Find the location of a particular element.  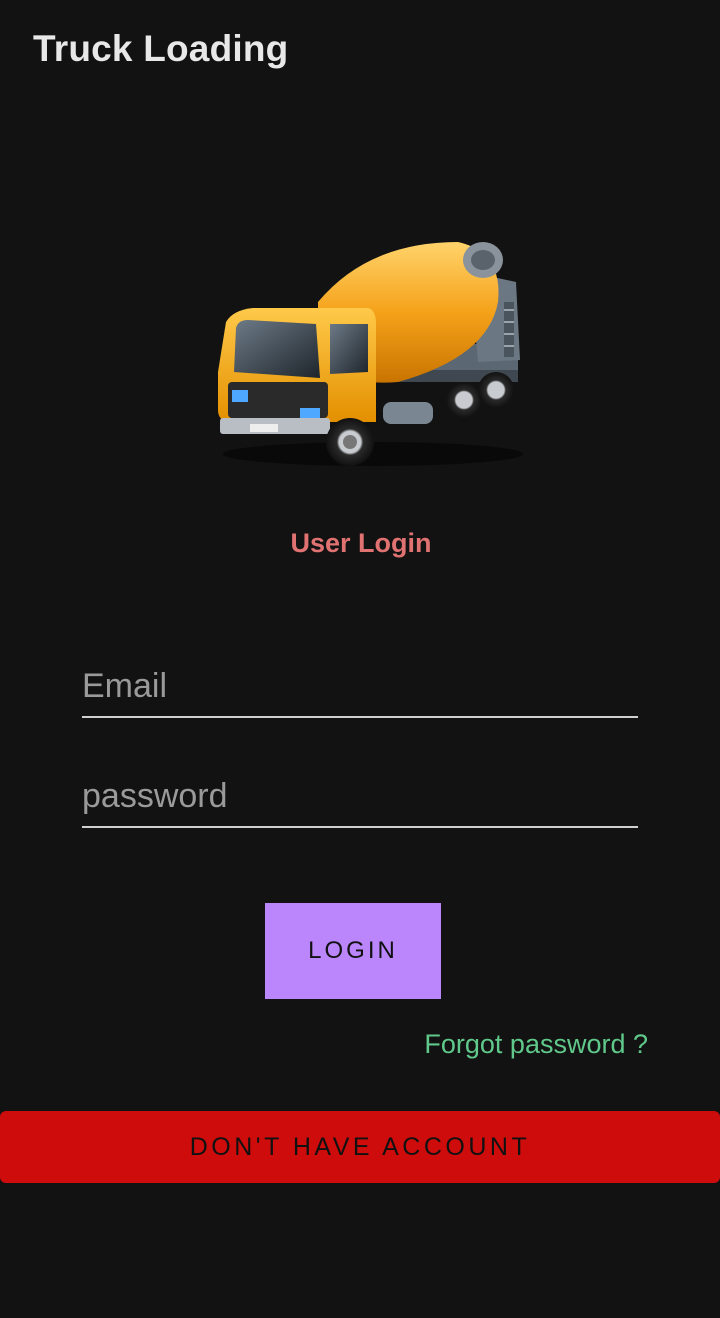

email-input is located at coordinates (360, 686).